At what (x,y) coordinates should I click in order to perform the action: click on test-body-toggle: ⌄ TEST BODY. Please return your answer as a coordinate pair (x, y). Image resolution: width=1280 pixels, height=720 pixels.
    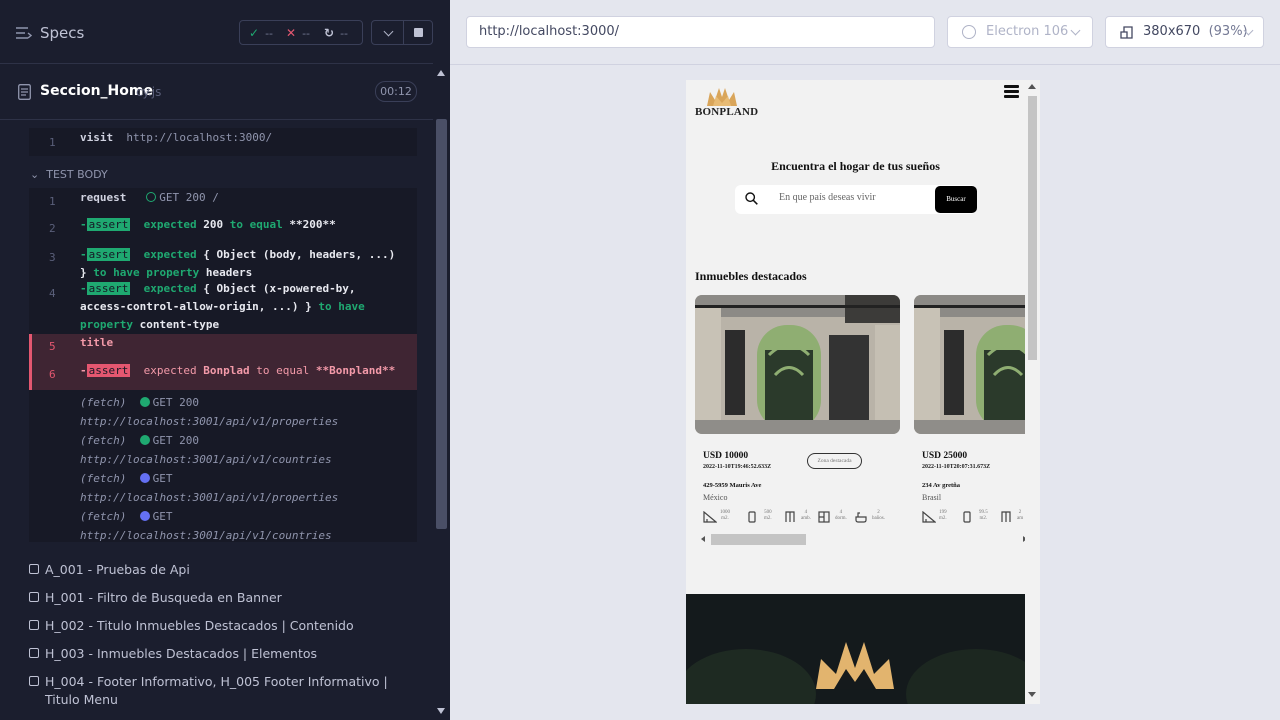
    Looking at the image, I should click on (69, 174).